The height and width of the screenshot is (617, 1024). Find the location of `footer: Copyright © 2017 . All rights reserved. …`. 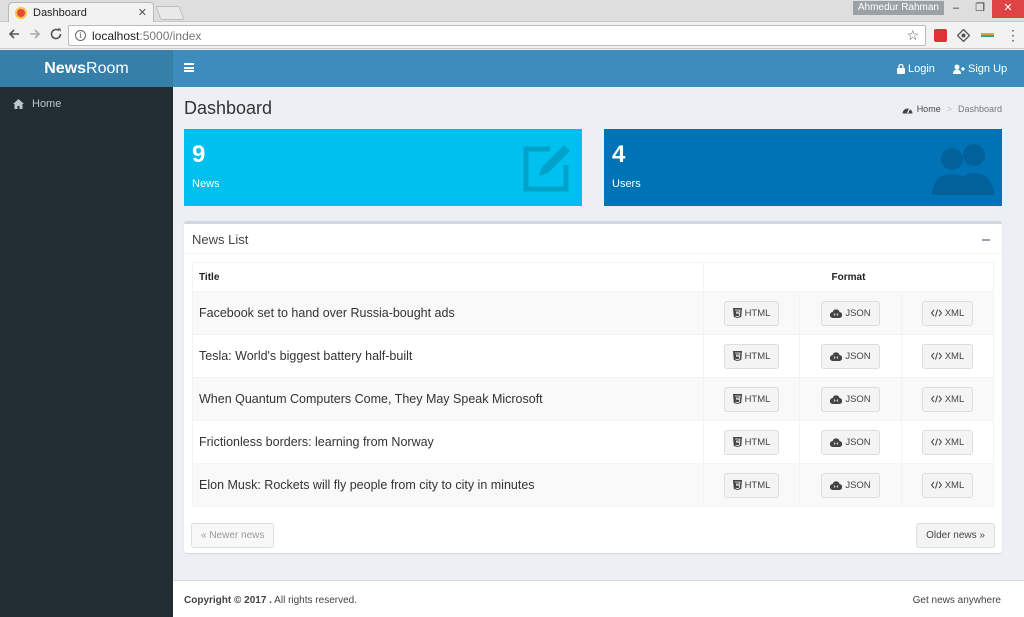

footer: Copyright © 2017 . All rights reserved. … is located at coordinates (598, 598).